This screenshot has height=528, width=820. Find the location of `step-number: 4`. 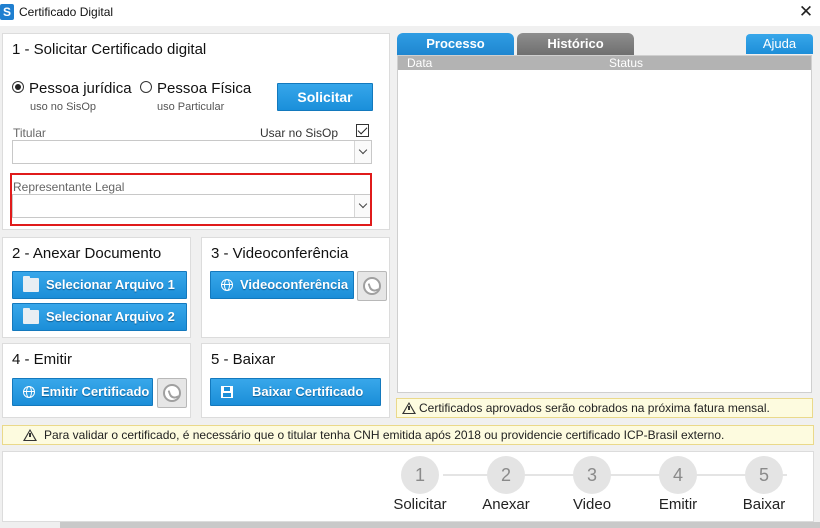

step-number: 4 is located at coordinates (678, 475).